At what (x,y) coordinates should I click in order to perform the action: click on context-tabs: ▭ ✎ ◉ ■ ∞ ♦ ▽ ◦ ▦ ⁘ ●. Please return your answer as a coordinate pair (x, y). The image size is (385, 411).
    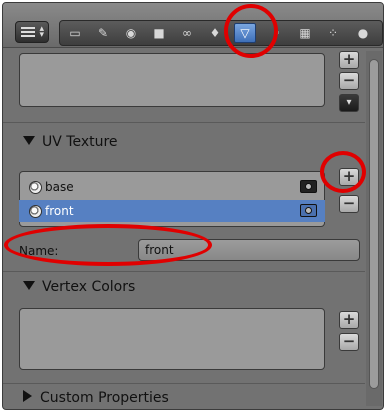
    Looking at the image, I should click on (221, 33).